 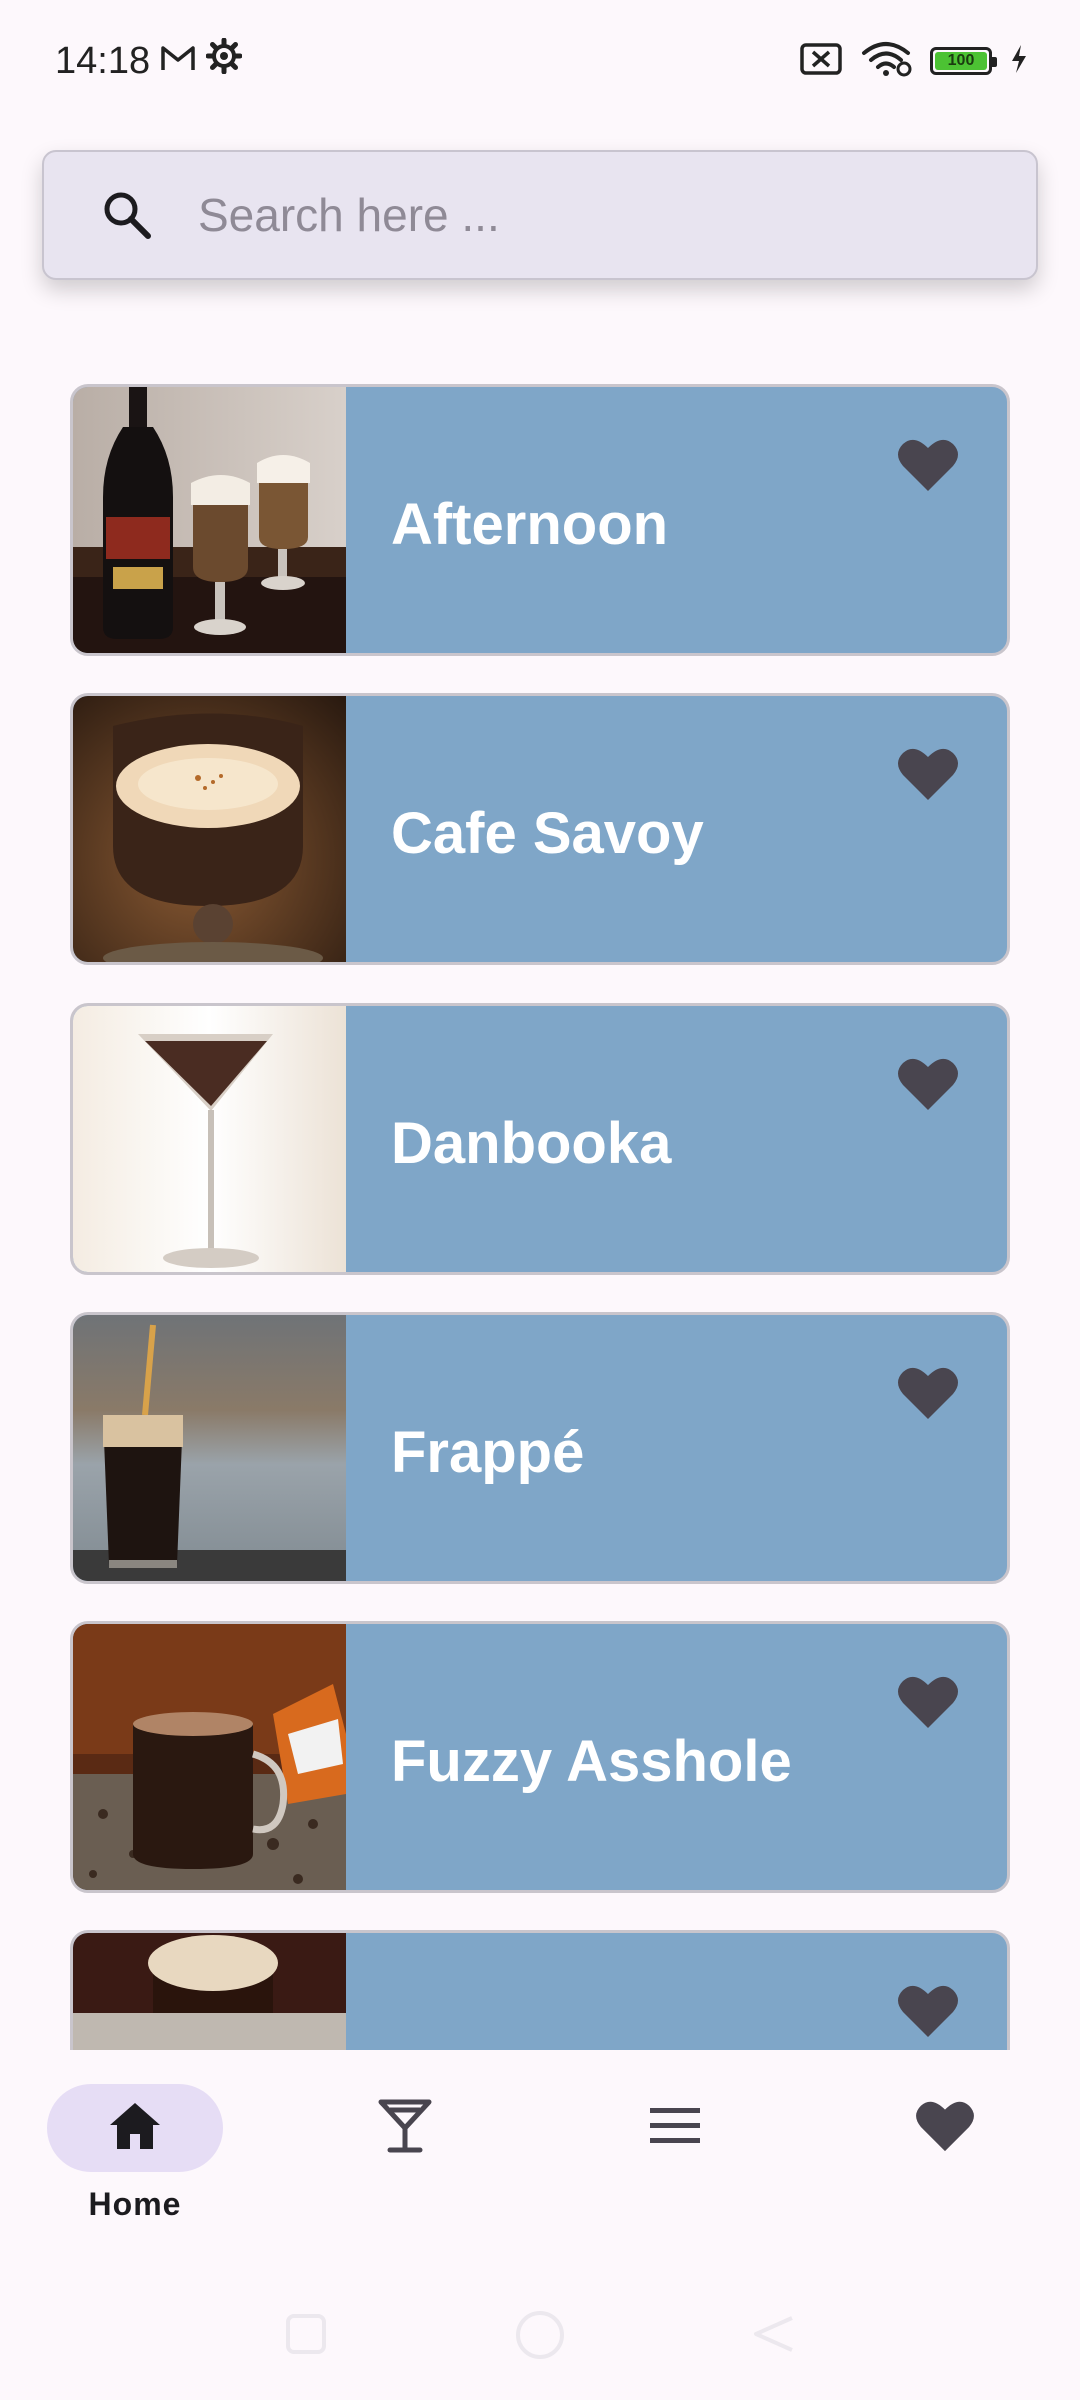 I want to click on recent-apps-icon, so click(x=306, y=2336).